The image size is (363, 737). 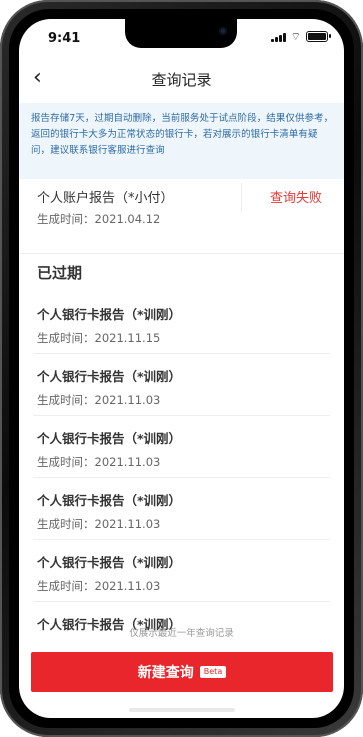 I want to click on status-badge: 查询失败, so click(x=296, y=198).